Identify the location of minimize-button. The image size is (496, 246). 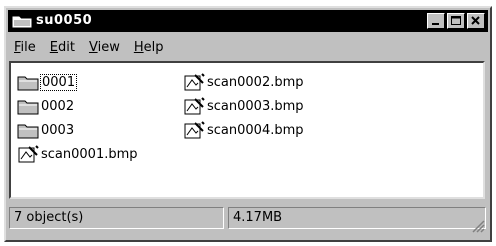
(436, 21).